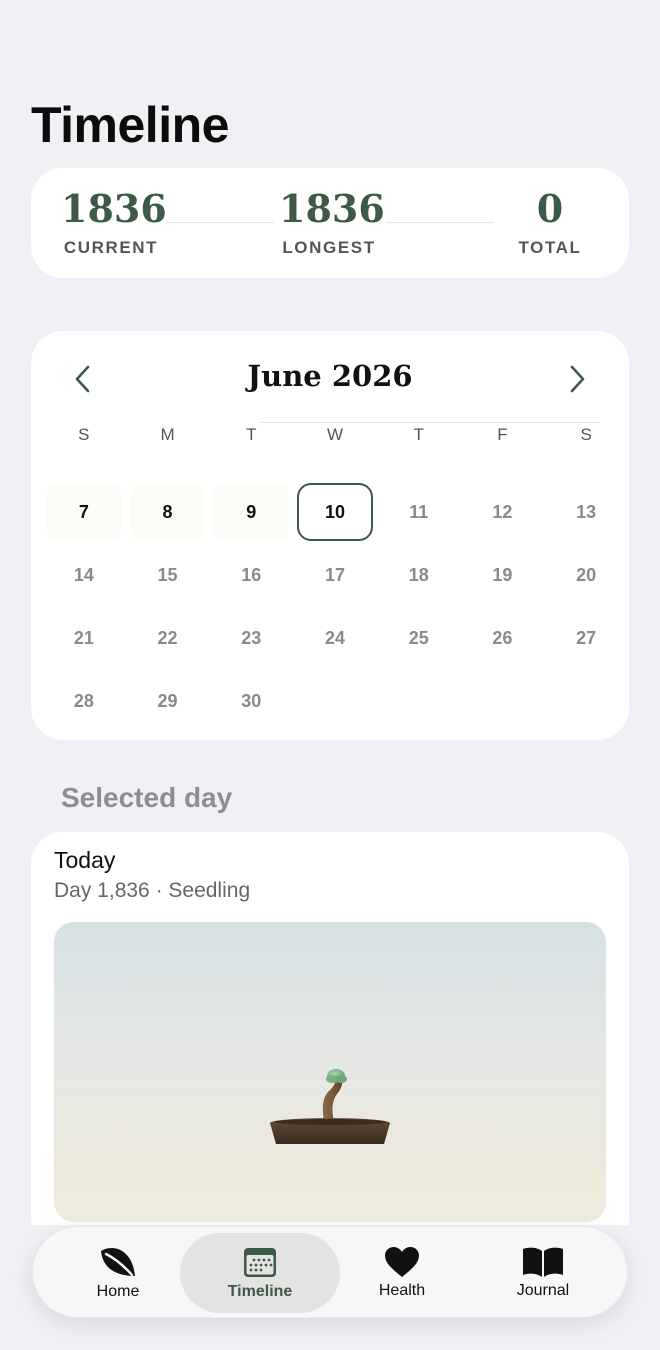 Image resolution: width=660 pixels, height=1350 pixels. What do you see at coordinates (152, 890) in the screenshot?
I see `selected-day-subtitle: Day 1,836 · Seedling` at bounding box center [152, 890].